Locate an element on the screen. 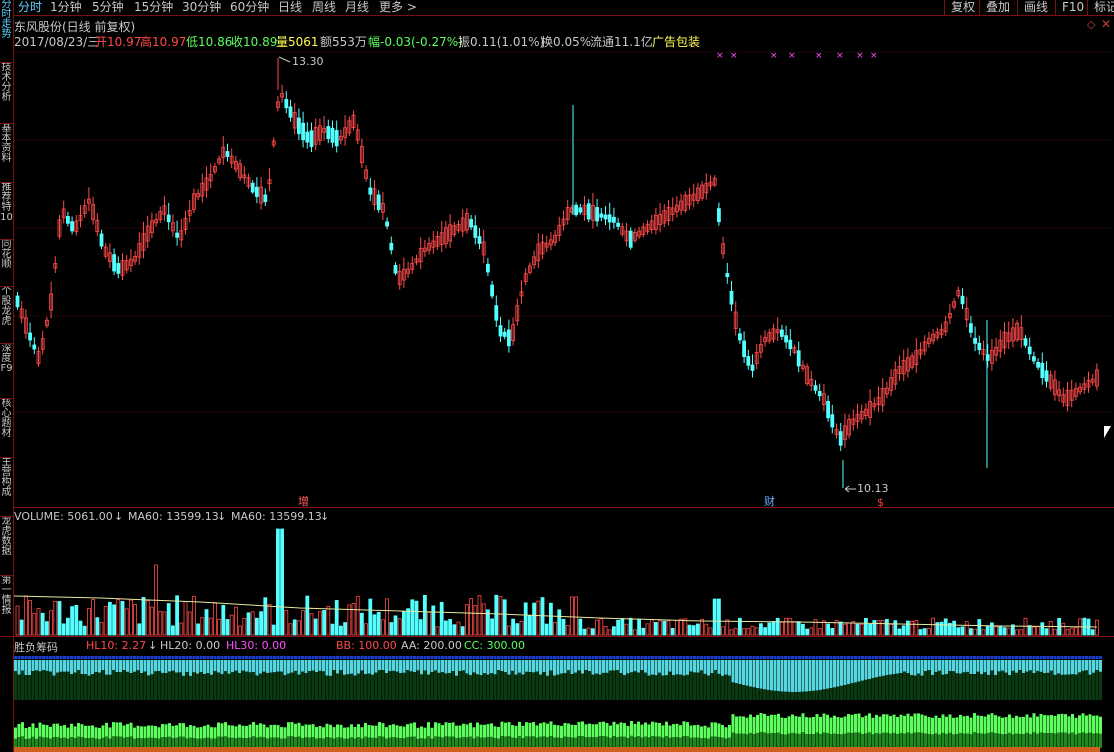 This screenshot has width=1114, height=752. ma60-label-1: MA60: 13599.13 is located at coordinates (173, 516).